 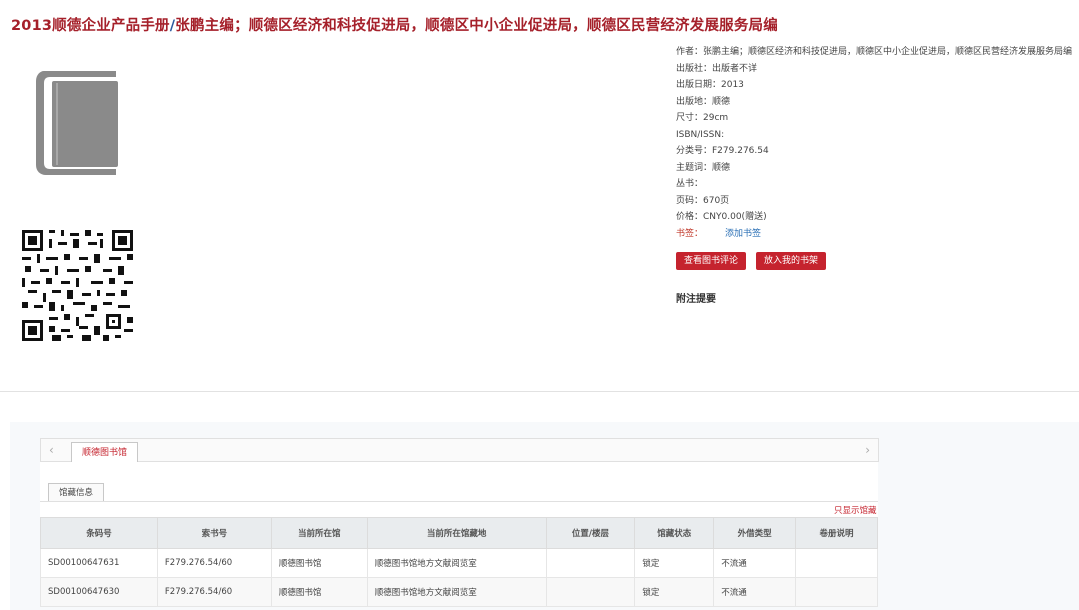 What do you see at coordinates (77, 285) in the screenshot?
I see `qr-code-icon` at bounding box center [77, 285].